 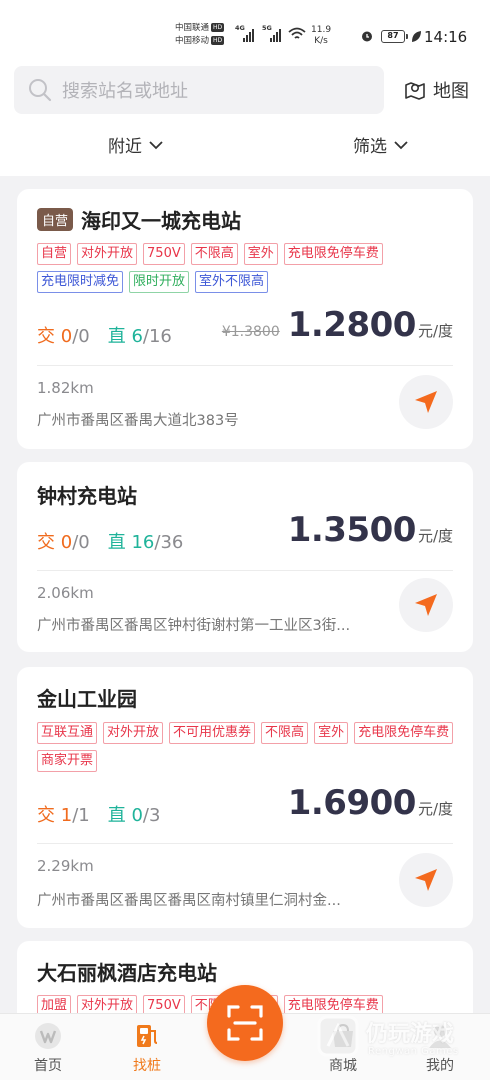 I want to click on carrier-2: 中国移动, so click(x=192, y=41).